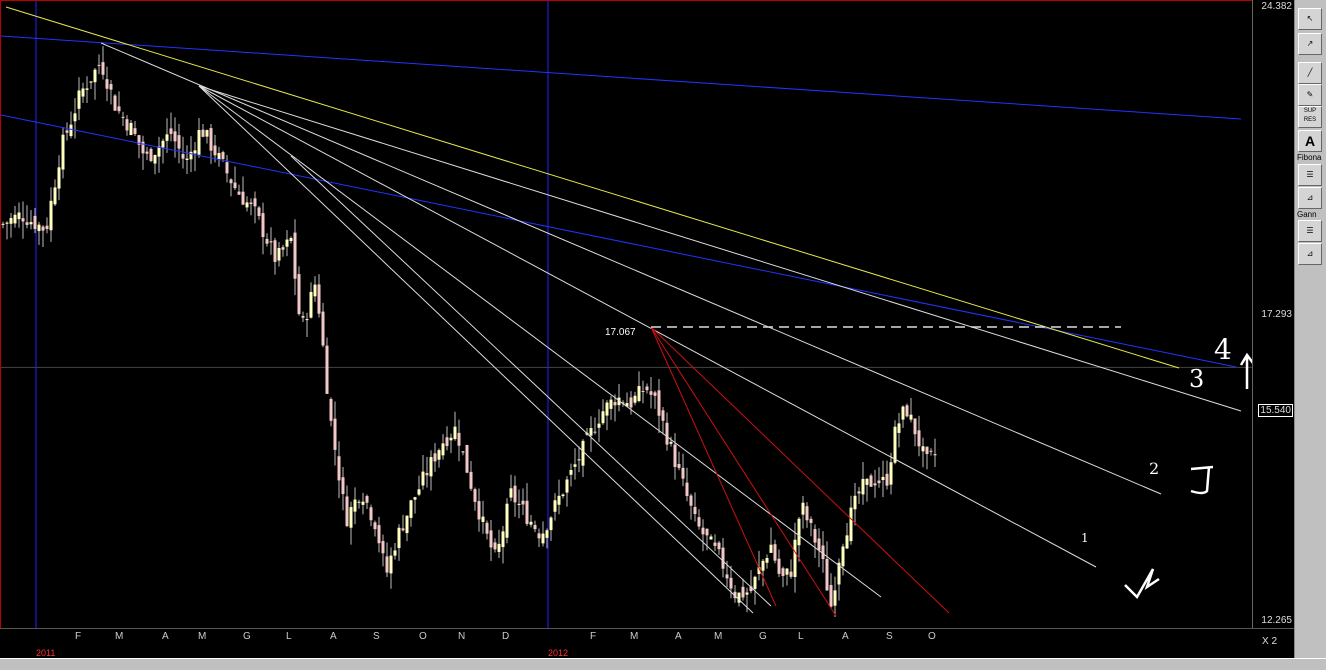 This screenshot has height=670, width=1326. What do you see at coordinates (202, 636) in the screenshot?
I see `month-label: M` at bounding box center [202, 636].